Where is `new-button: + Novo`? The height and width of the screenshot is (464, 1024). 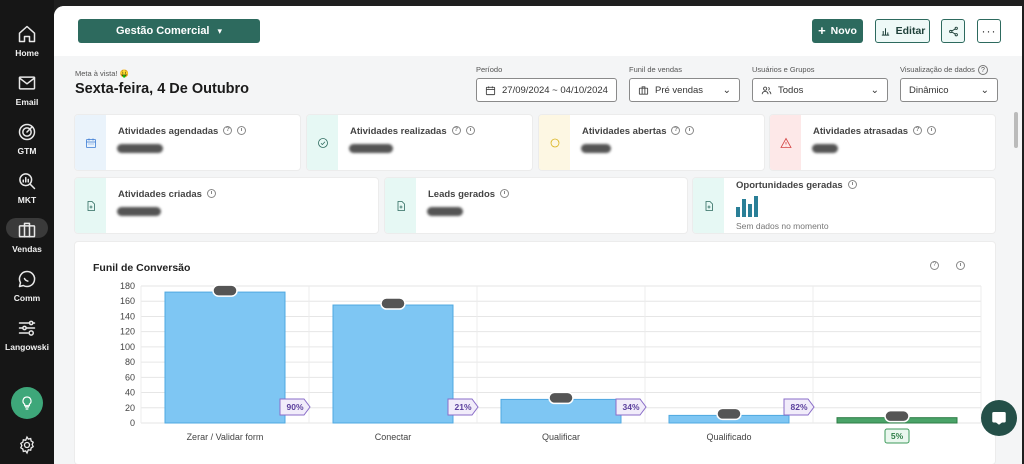
new-button: + Novo is located at coordinates (837, 31).